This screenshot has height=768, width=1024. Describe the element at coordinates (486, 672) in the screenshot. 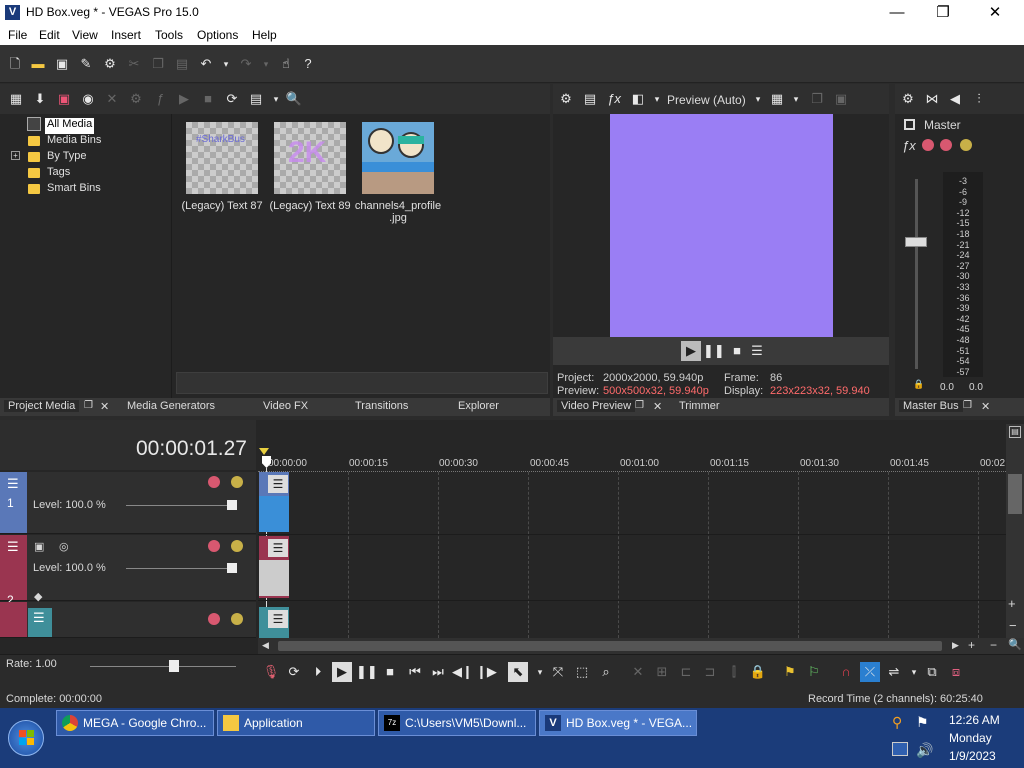

I see `next-frame-icon: ❙▶` at that location.